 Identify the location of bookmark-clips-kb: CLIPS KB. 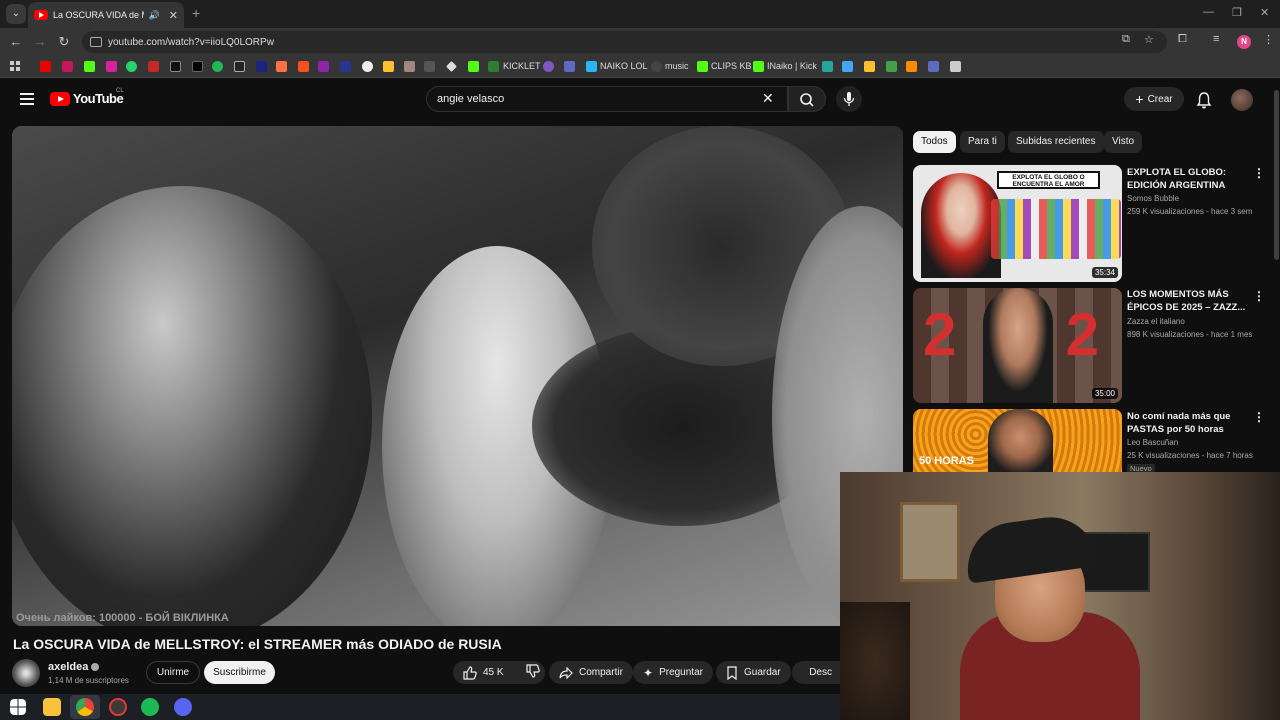
(731, 66).